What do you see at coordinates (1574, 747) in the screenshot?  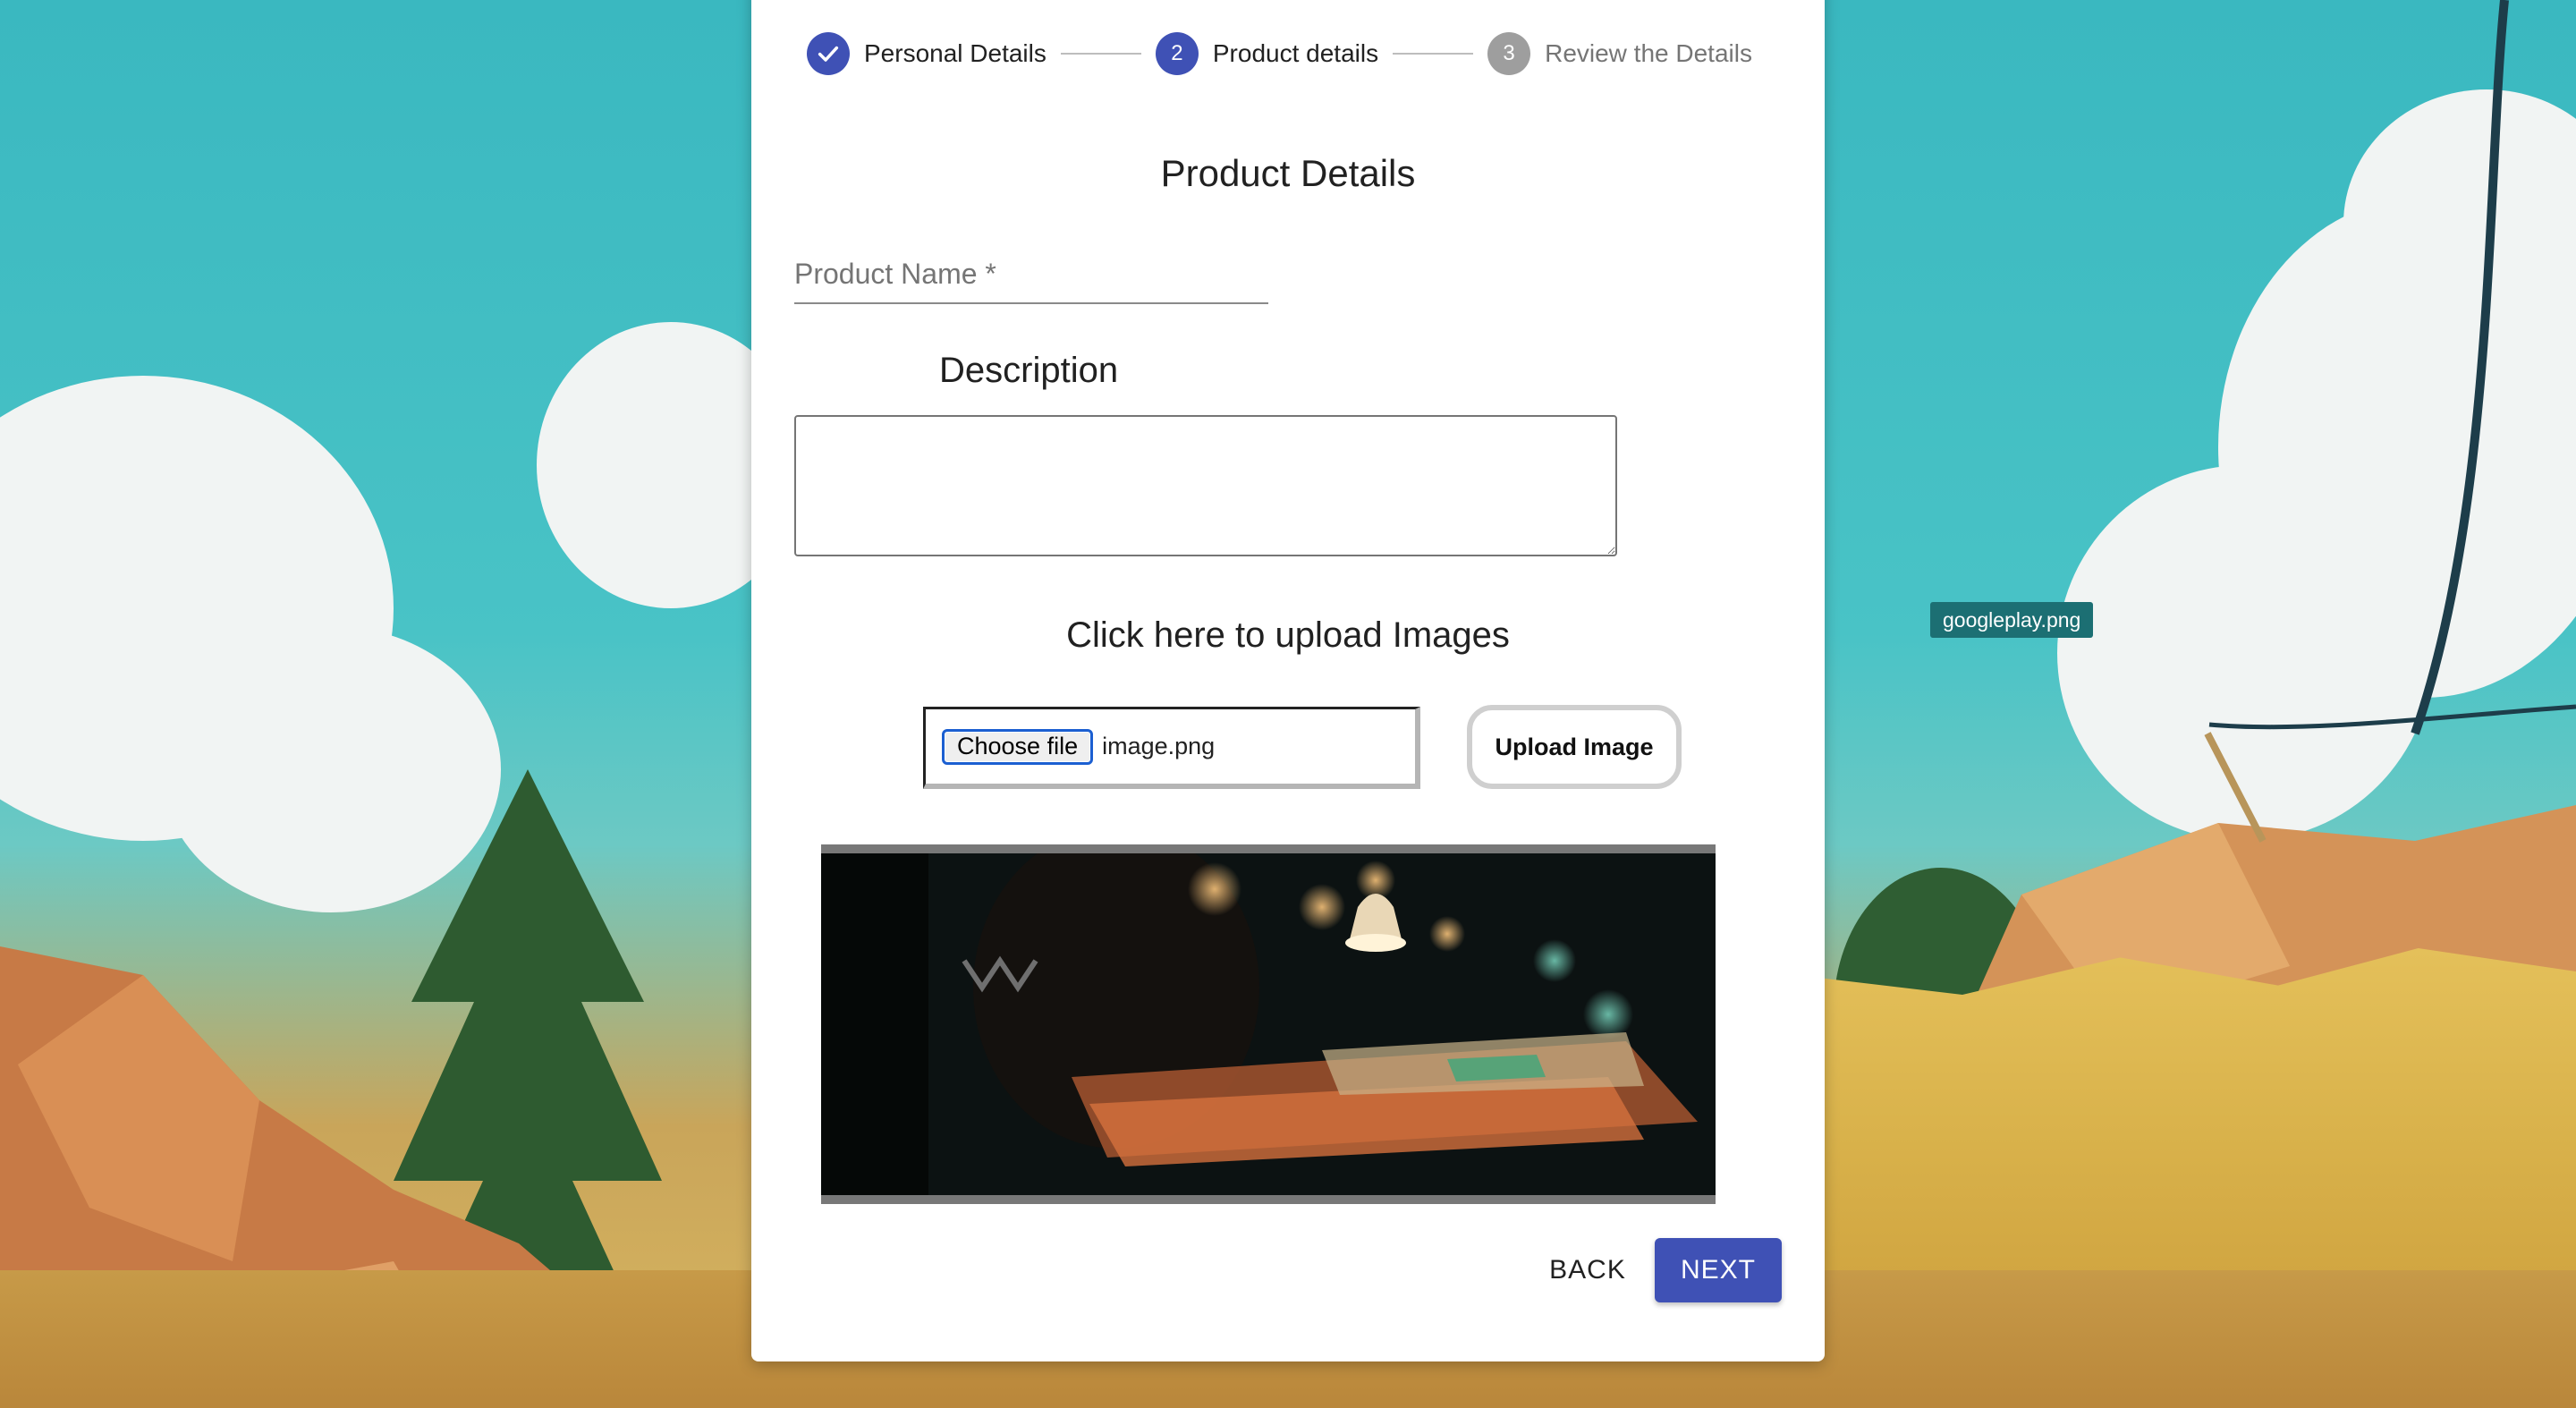 I see `upload-image-button: Upload Image` at bounding box center [1574, 747].